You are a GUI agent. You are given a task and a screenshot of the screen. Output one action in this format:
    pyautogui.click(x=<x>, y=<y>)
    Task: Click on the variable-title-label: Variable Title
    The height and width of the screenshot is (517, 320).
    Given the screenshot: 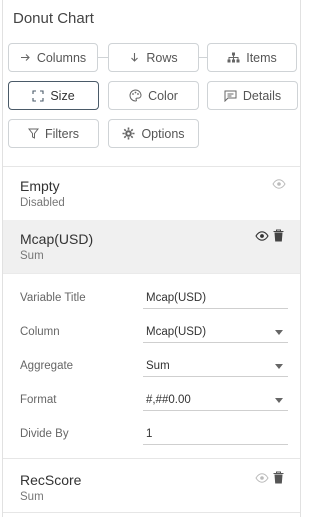 What is the action you would take?
    pyautogui.click(x=53, y=298)
    